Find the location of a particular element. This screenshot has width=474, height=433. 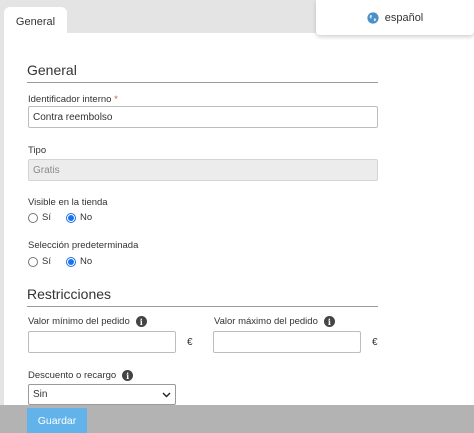

max-order-input is located at coordinates (287, 342).